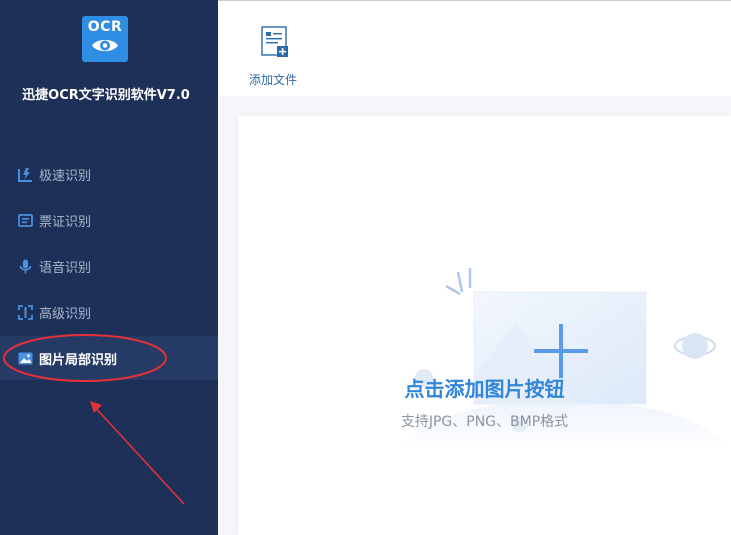 This screenshot has height=535, width=731. I want to click on app-title: 迅捷OCR文字识别软件V7.0, so click(106, 95).